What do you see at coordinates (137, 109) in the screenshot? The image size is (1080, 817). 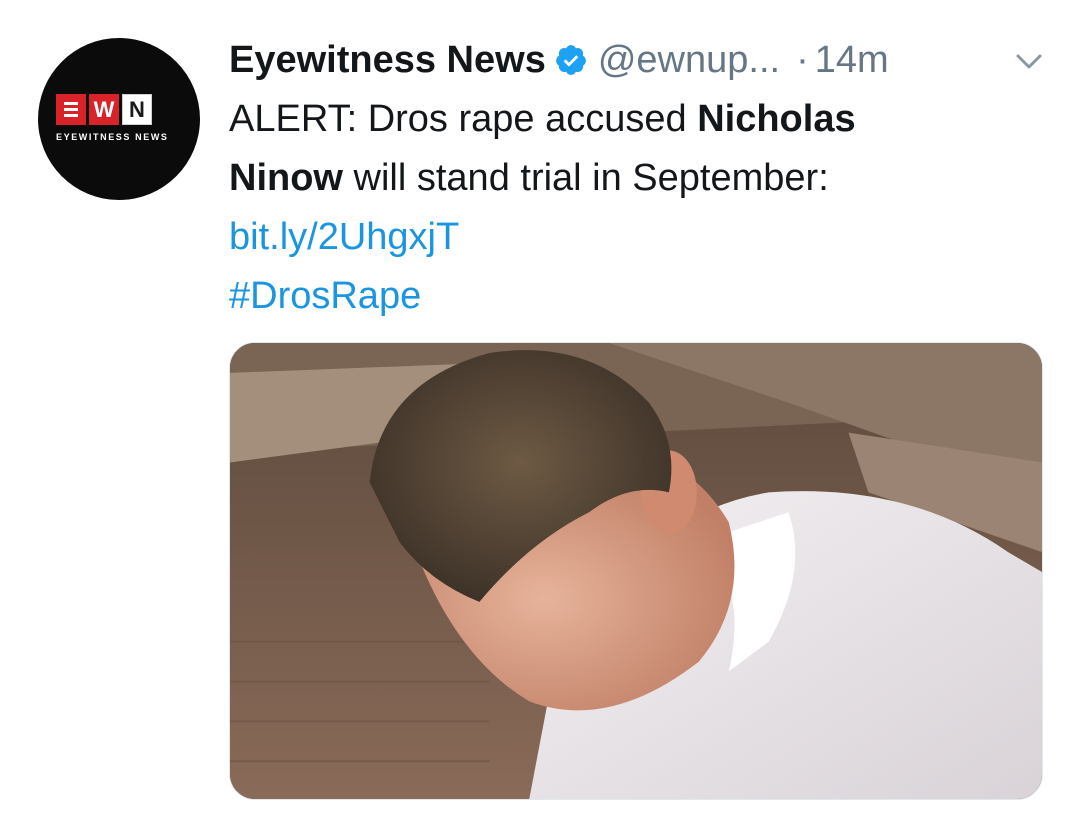 I see `ewn-logo-n: N` at bounding box center [137, 109].